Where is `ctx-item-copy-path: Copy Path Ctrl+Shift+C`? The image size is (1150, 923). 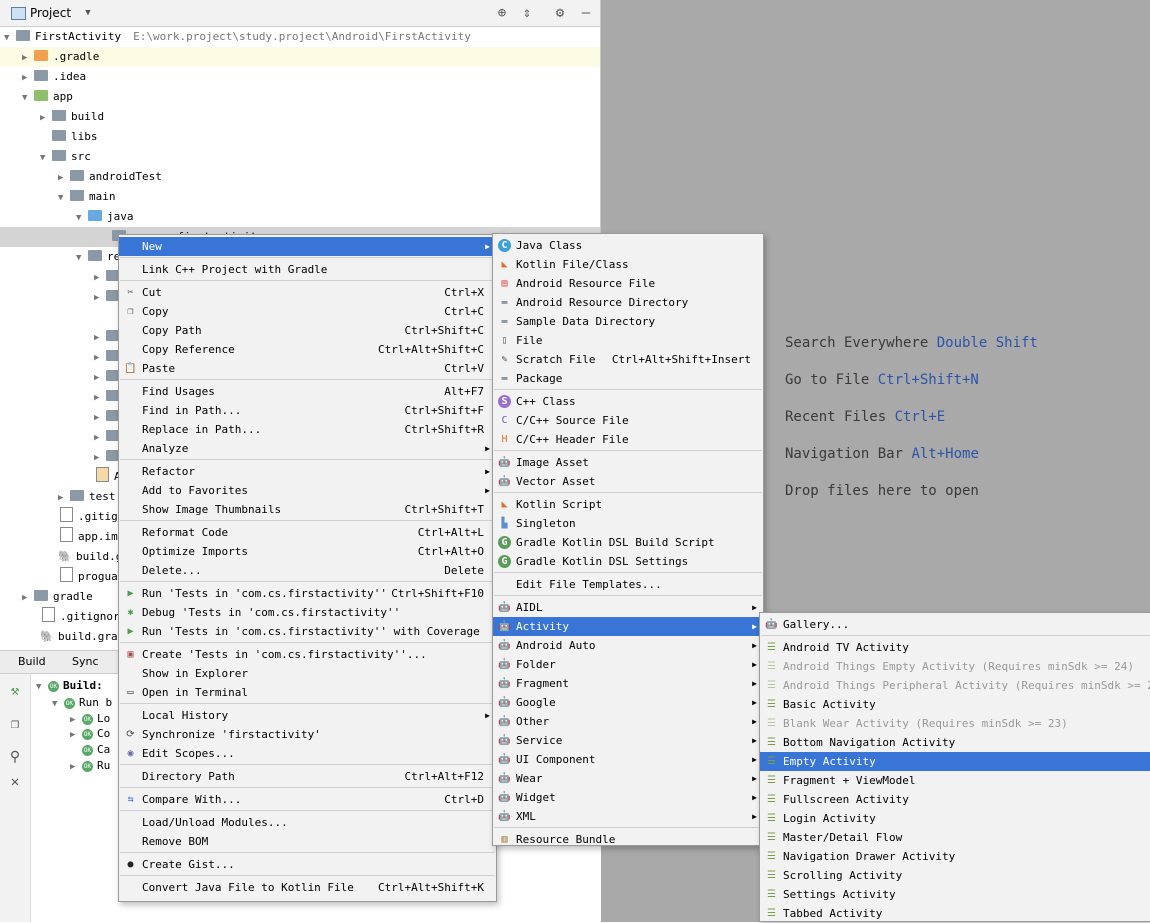 ctx-item-copy-path: Copy Path Ctrl+Shift+C is located at coordinates (307, 330).